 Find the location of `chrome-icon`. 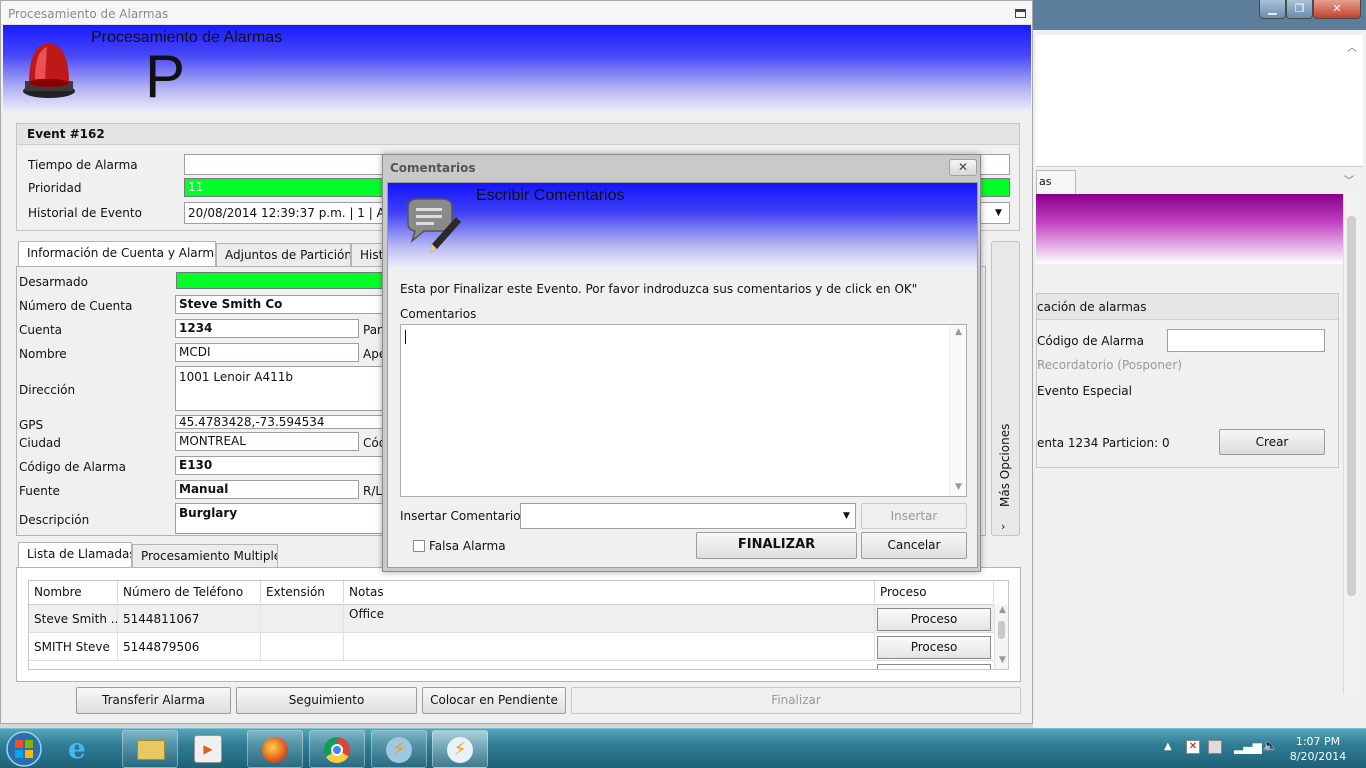

chrome-icon is located at coordinates (337, 750).